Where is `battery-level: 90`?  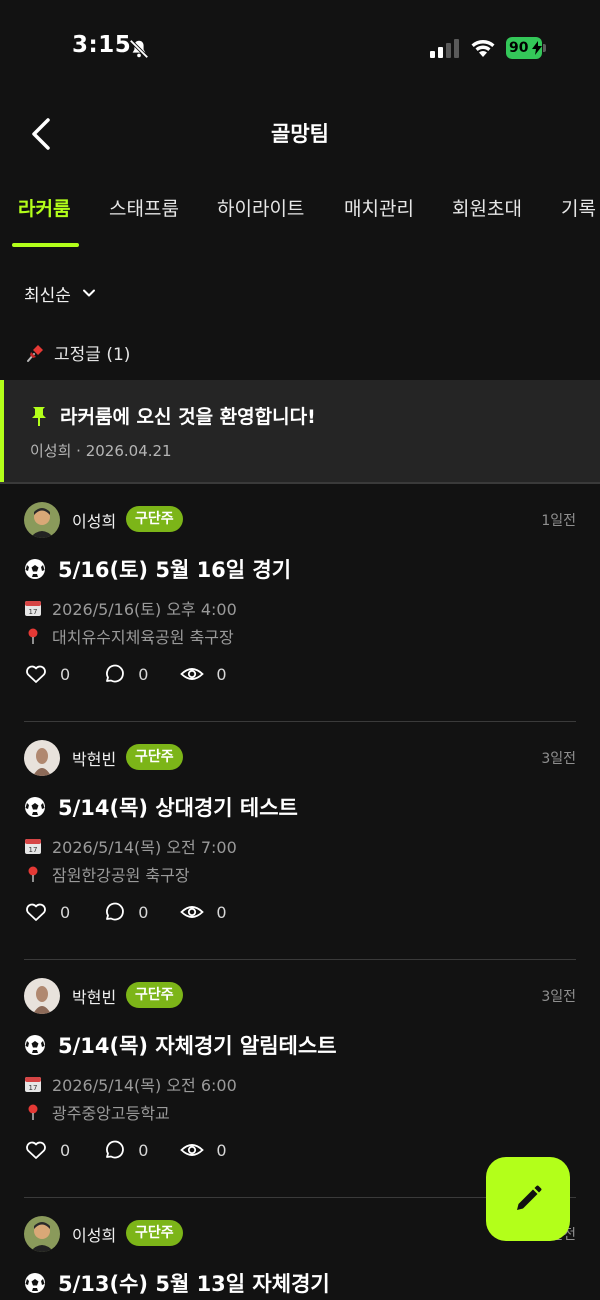
battery-level: 90 is located at coordinates (519, 48).